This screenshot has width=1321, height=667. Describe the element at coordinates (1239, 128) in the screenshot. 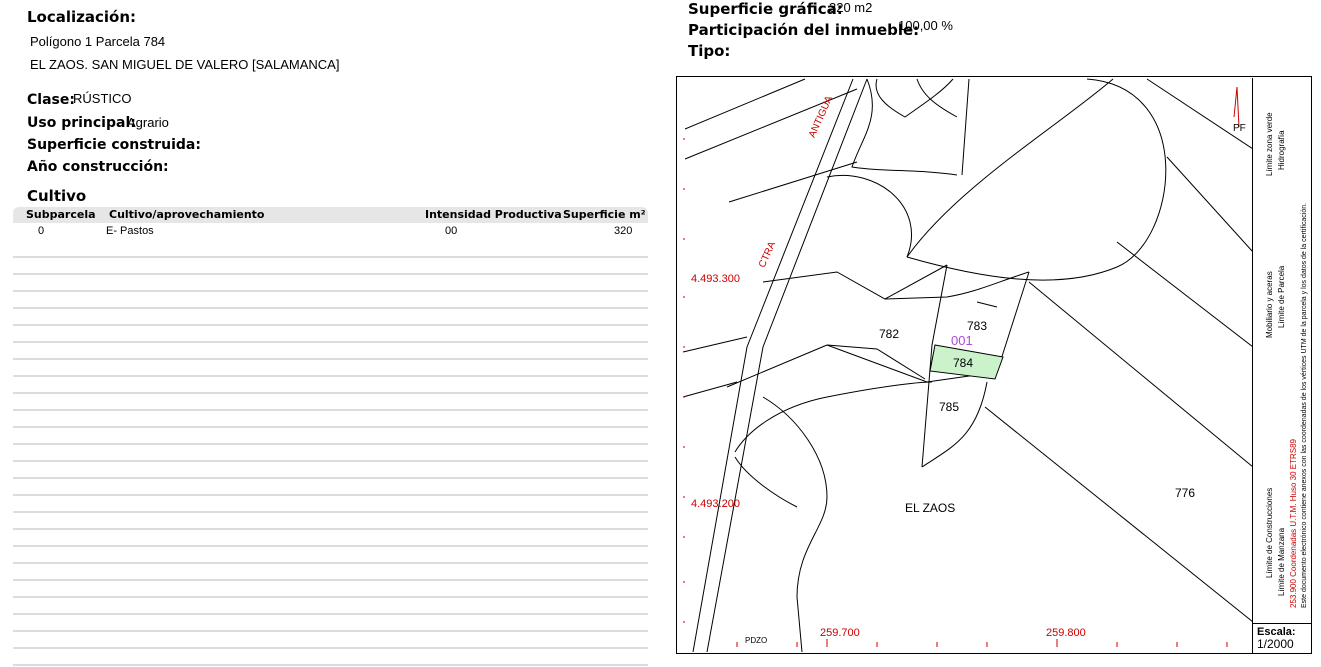

I see `north-label: PF` at that location.